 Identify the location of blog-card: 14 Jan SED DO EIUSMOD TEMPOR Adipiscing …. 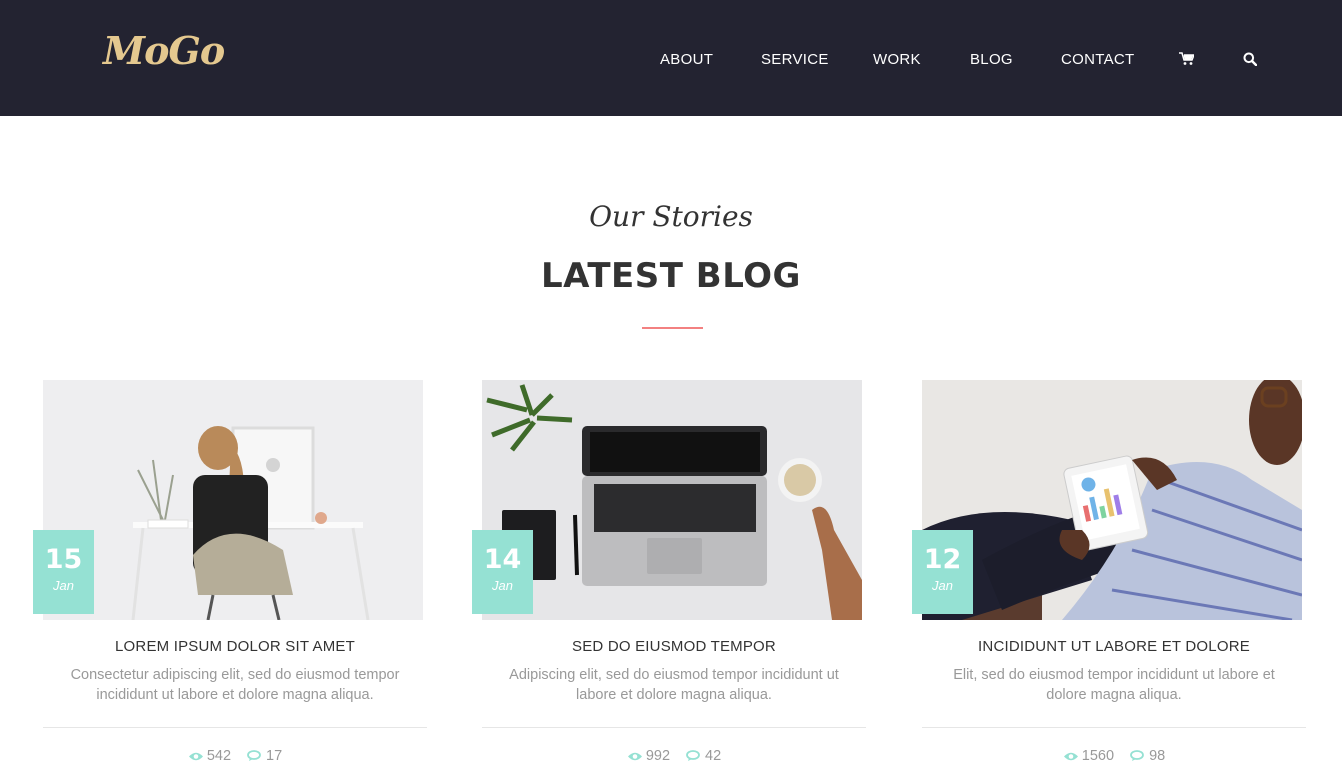
(669, 573).